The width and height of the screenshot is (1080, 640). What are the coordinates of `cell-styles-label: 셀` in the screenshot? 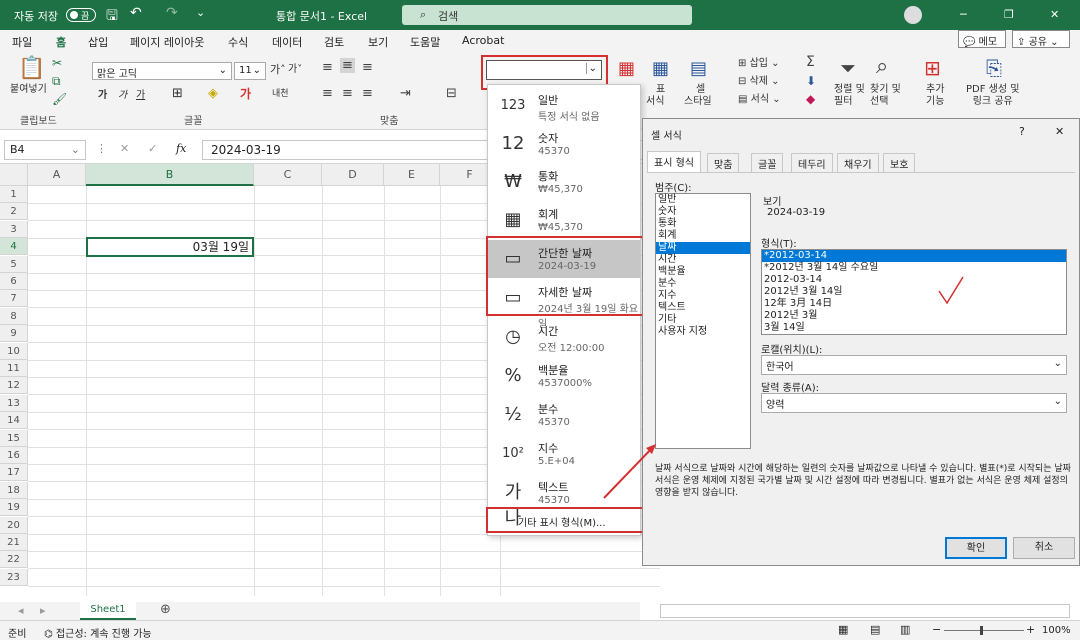 It's located at (700, 90).